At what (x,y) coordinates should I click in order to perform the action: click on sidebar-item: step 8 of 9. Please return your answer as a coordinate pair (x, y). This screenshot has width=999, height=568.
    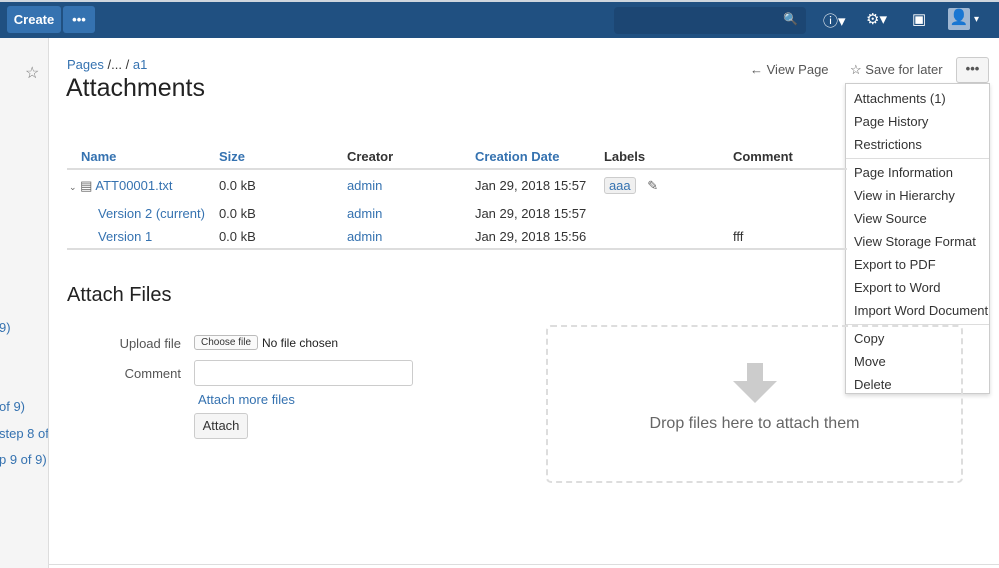
    Looking at the image, I should click on (24, 433).